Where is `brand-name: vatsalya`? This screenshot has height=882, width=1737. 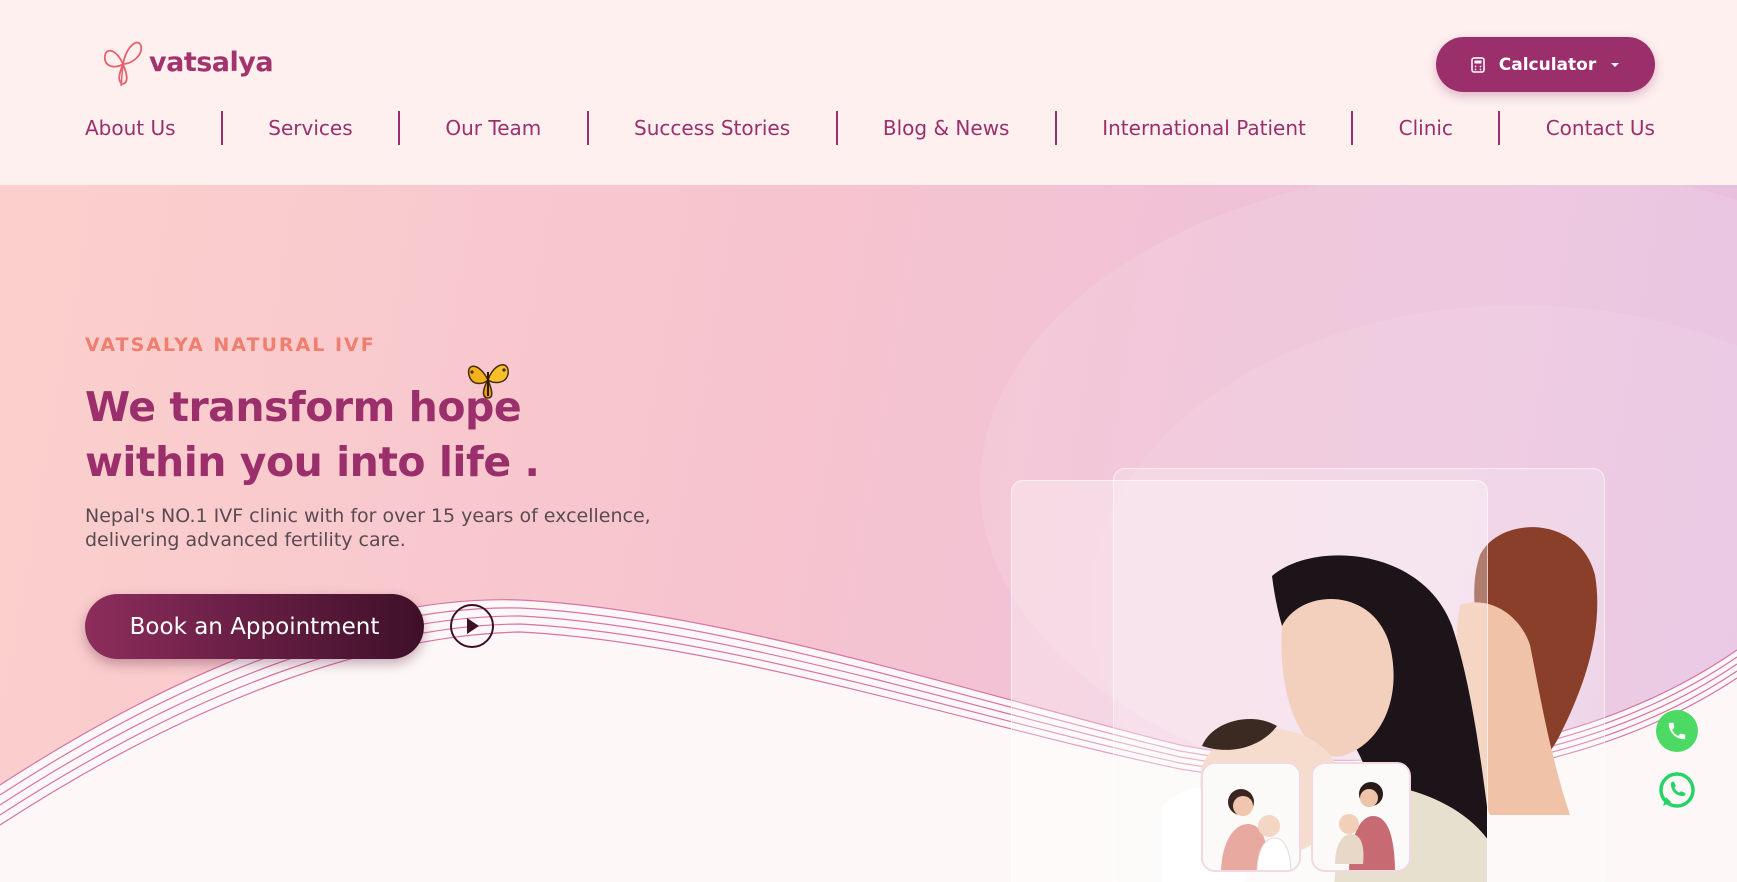 brand-name: vatsalya is located at coordinates (211, 62).